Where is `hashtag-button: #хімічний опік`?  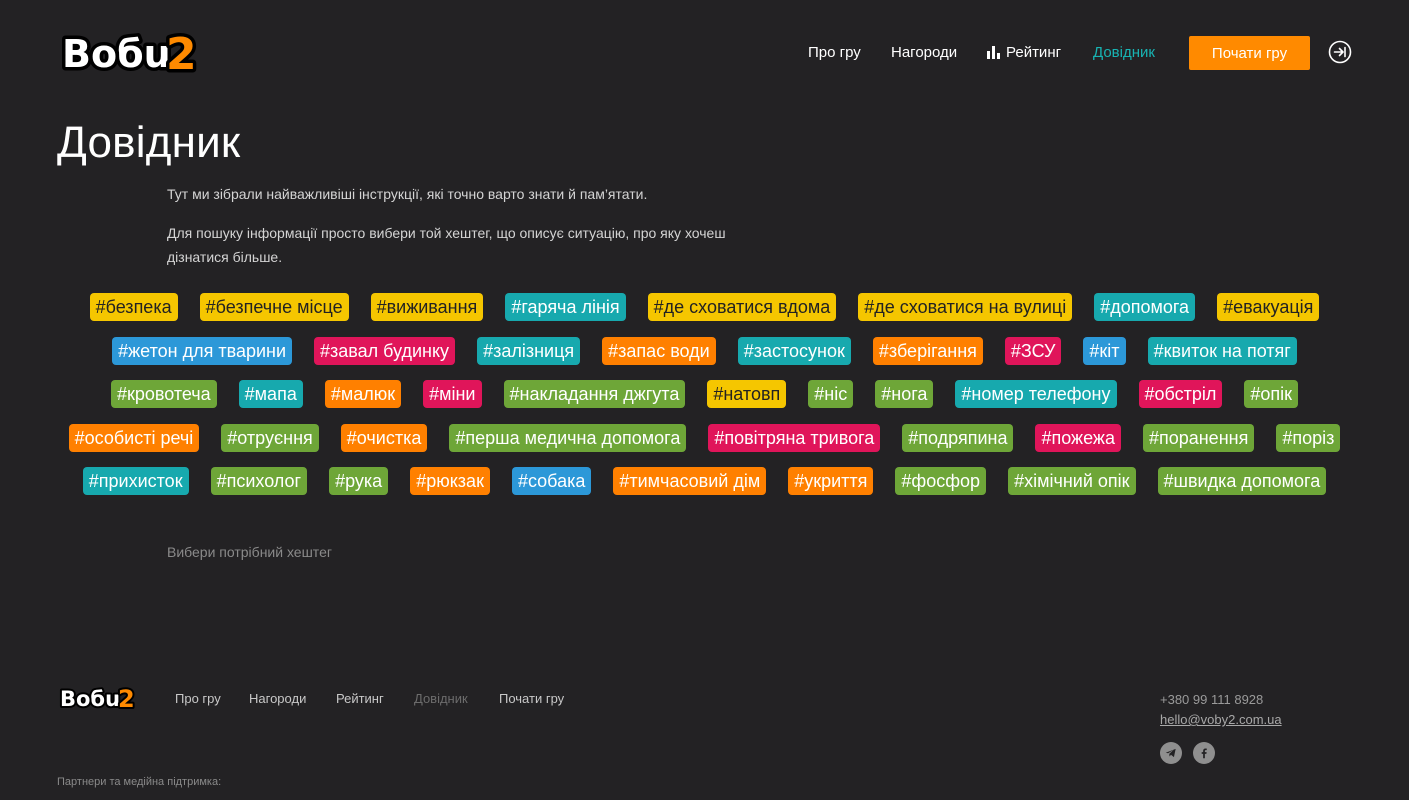
hashtag-button: #хімічний опік is located at coordinates (1072, 481).